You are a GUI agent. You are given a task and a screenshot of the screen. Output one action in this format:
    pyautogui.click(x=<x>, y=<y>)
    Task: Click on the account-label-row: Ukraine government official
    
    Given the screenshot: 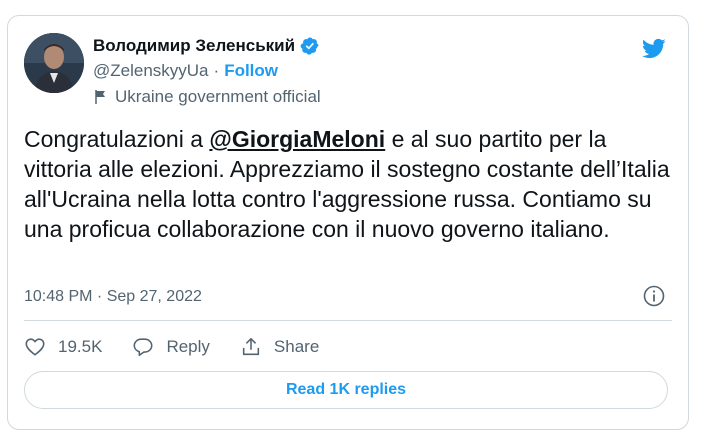 What is the action you would take?
    pyautogui.click(x=207, y=97)
    